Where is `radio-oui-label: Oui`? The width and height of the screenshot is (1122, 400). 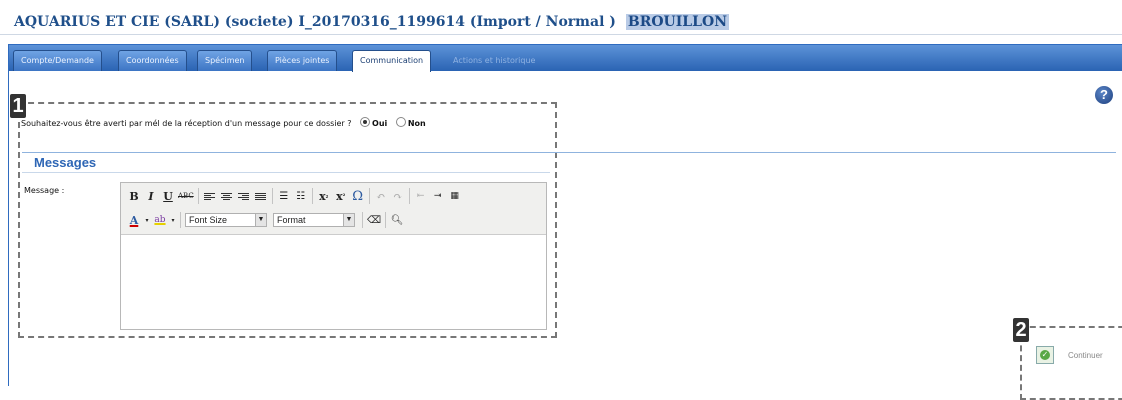
radio-oui-label: Oui is located at coordinates (379, 123).